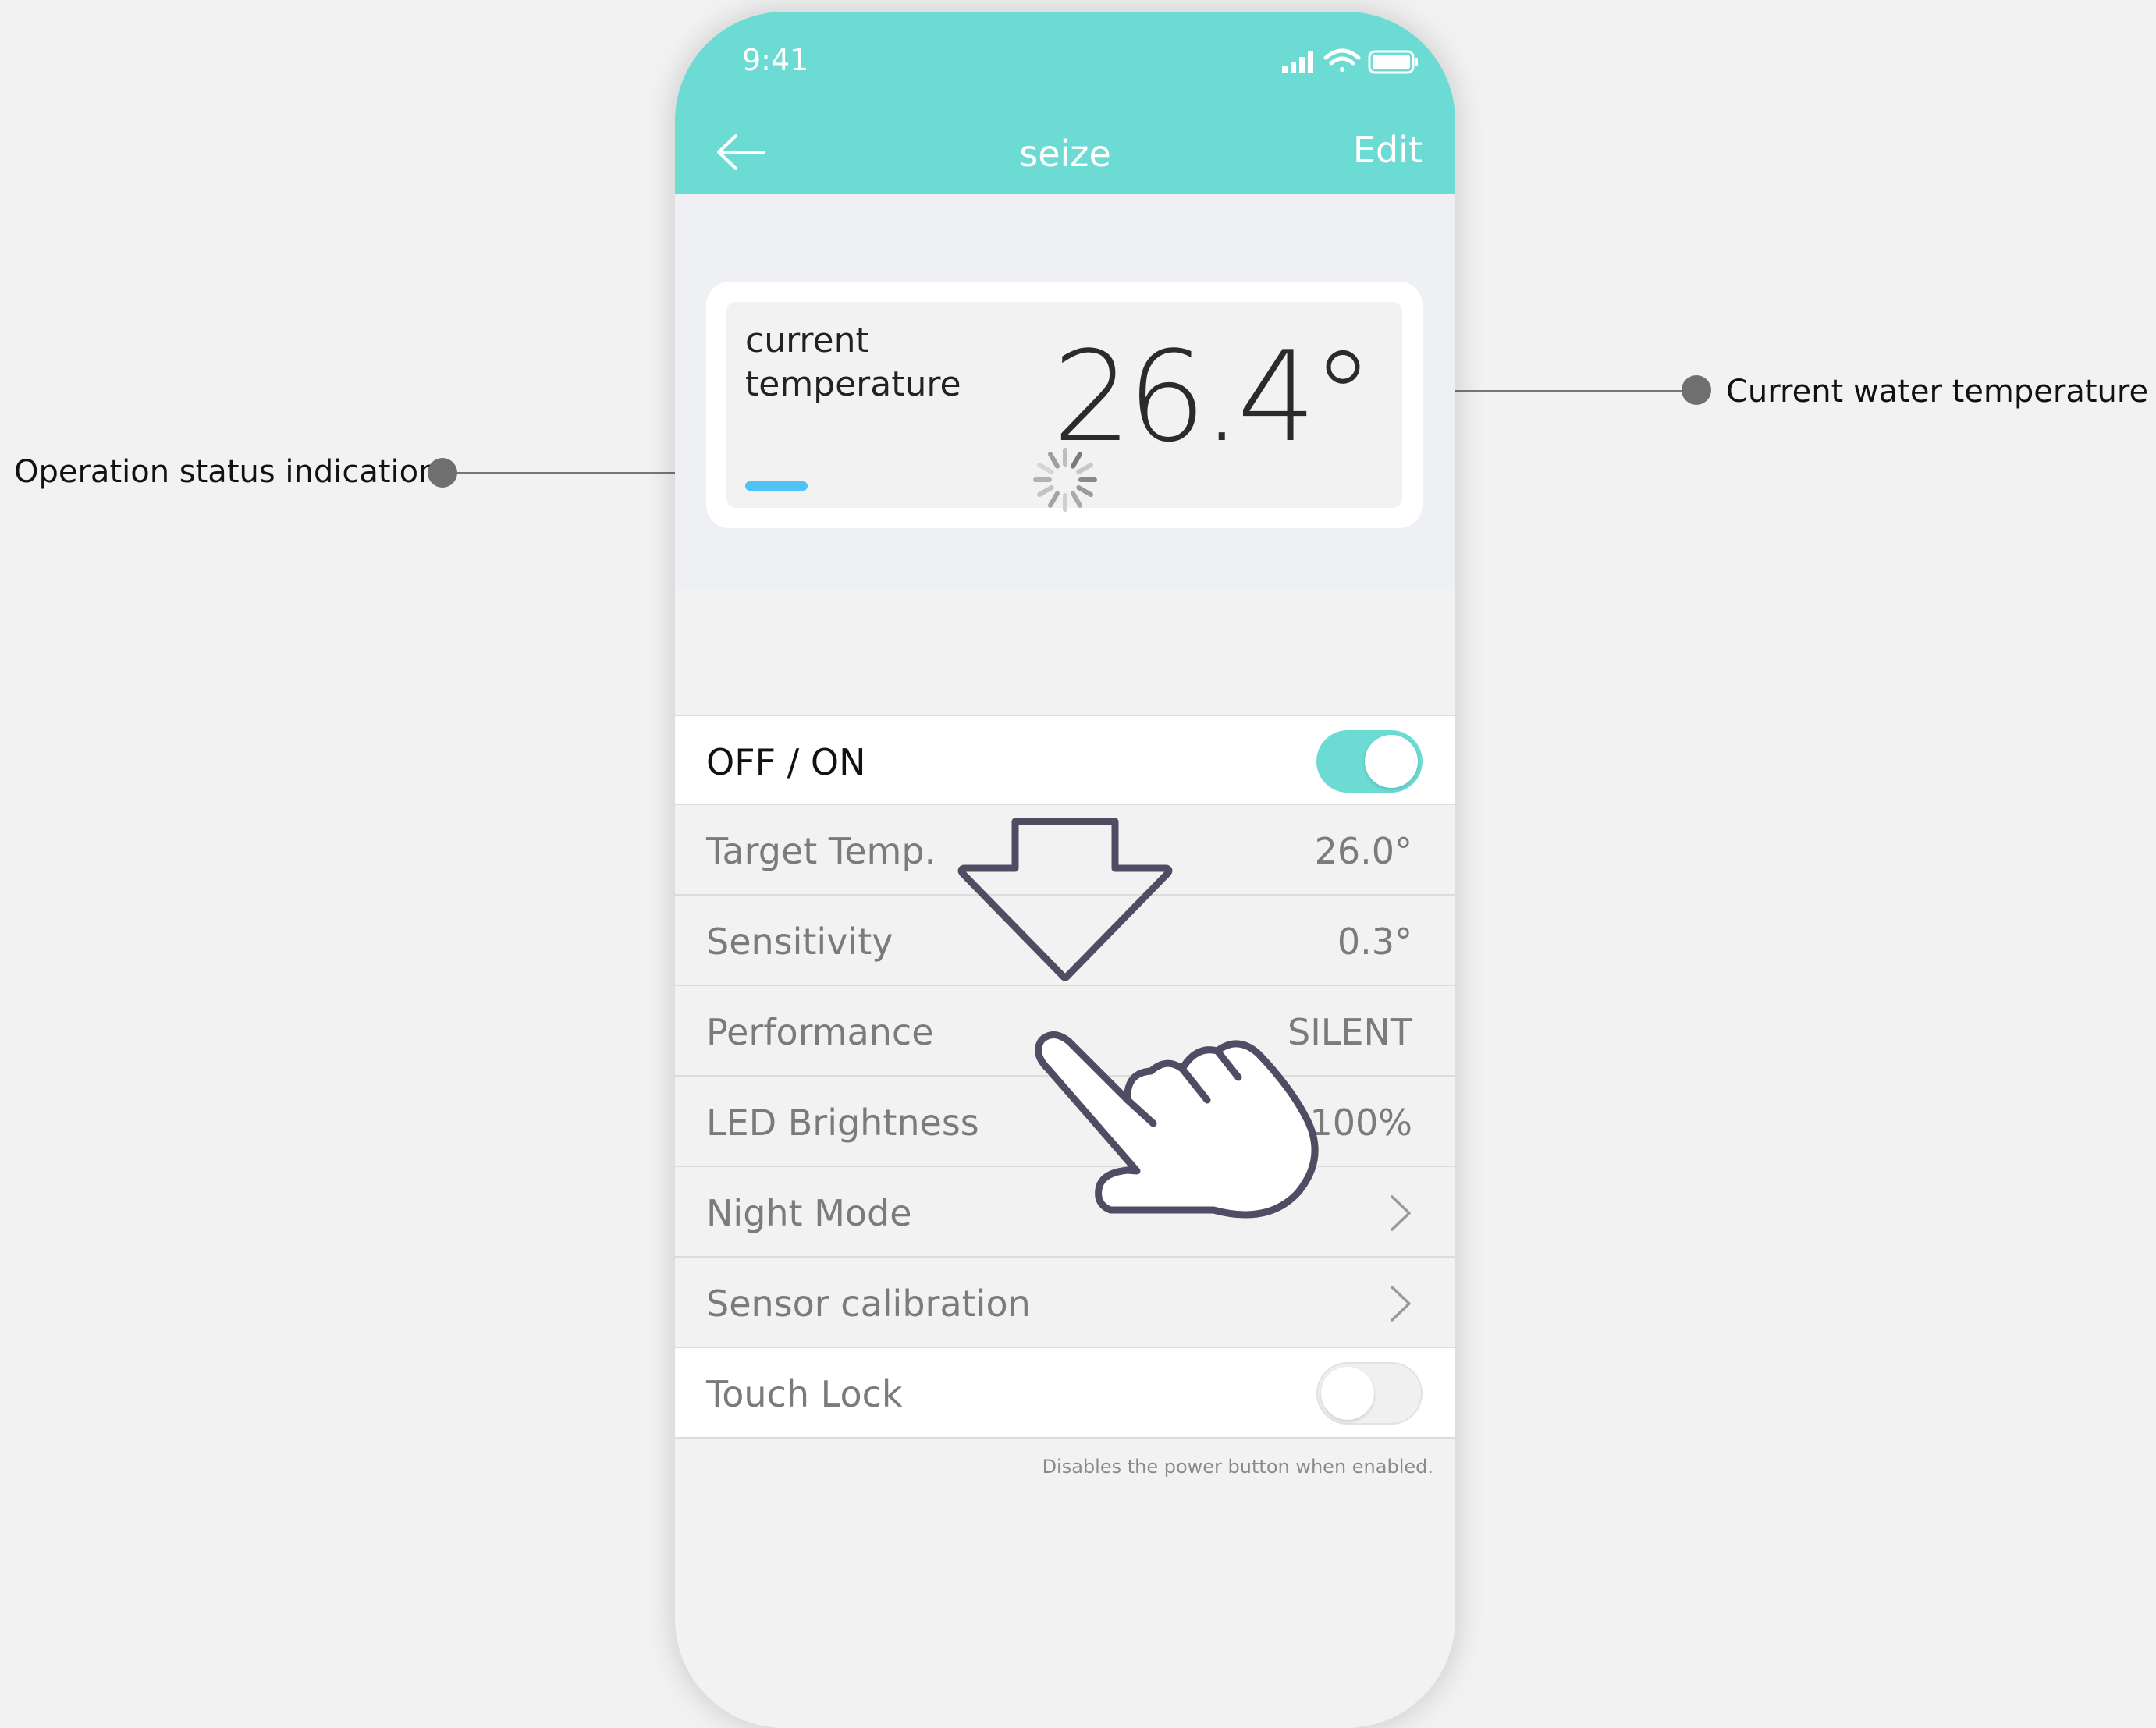 The height and width of the screenshot is (1728, 2156). What do you see at coordinates (1393, 62) in the screenshot?
I see `battery-icon` at bounding box center [1393, 62].